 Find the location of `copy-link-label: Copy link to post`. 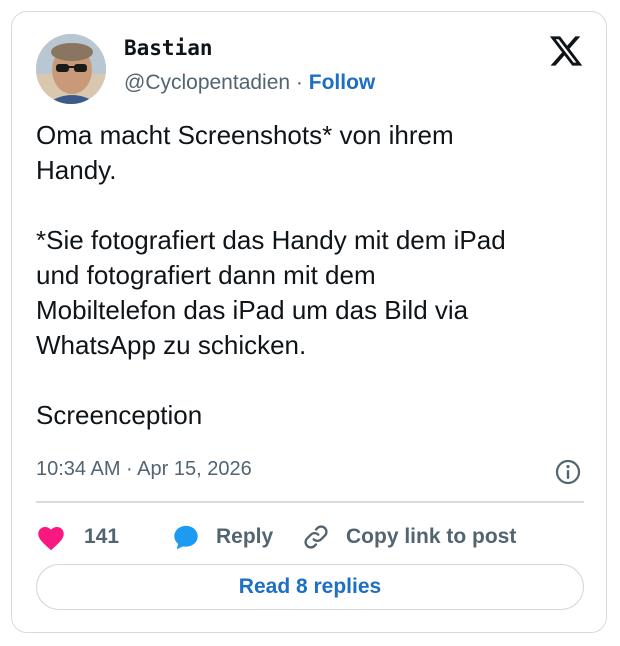

copy-link-label: Copy link to post is located at coordinates (431, 536).